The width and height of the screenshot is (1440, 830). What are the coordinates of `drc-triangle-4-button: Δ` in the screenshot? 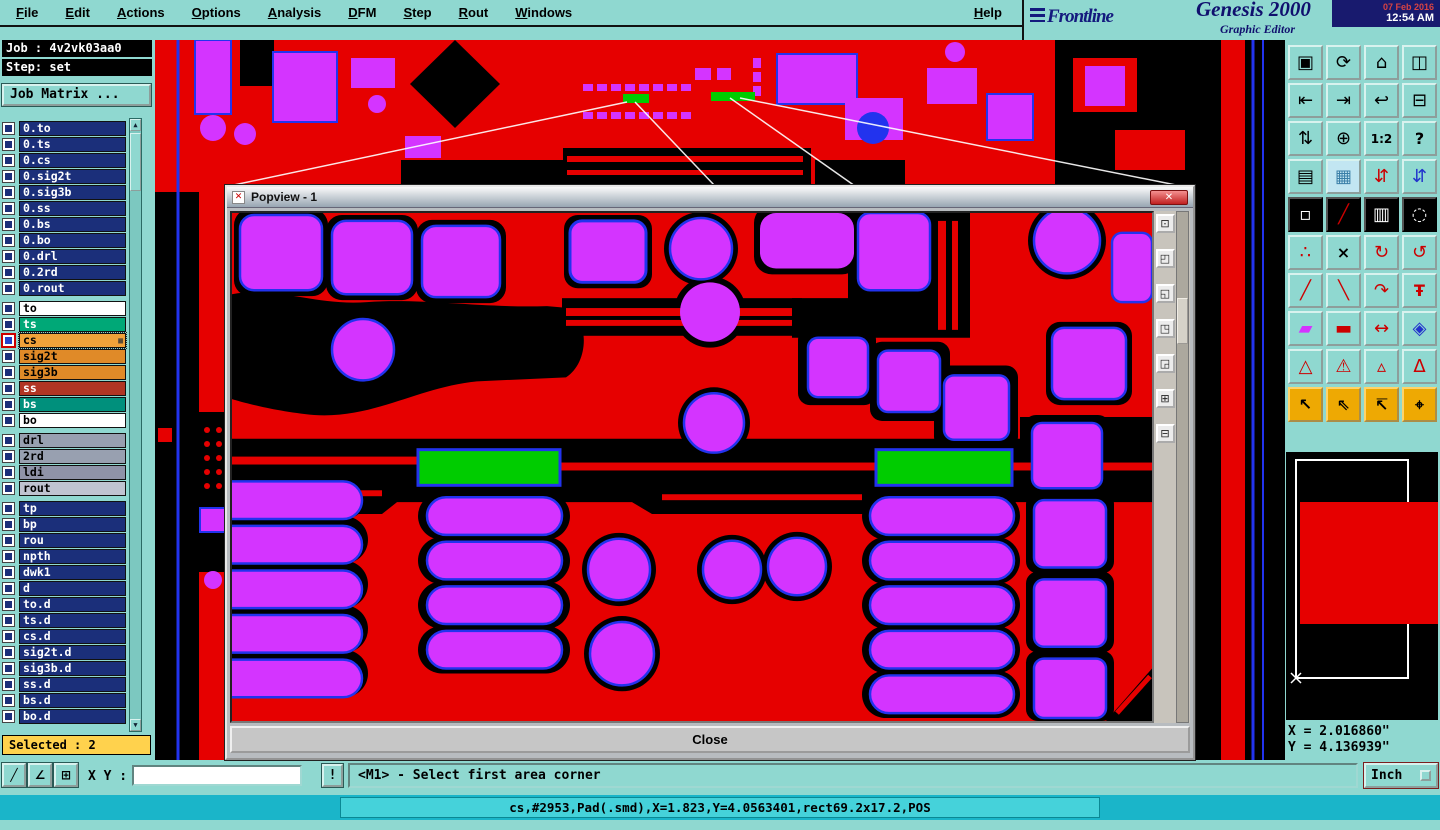 It's located at (1419, 366).